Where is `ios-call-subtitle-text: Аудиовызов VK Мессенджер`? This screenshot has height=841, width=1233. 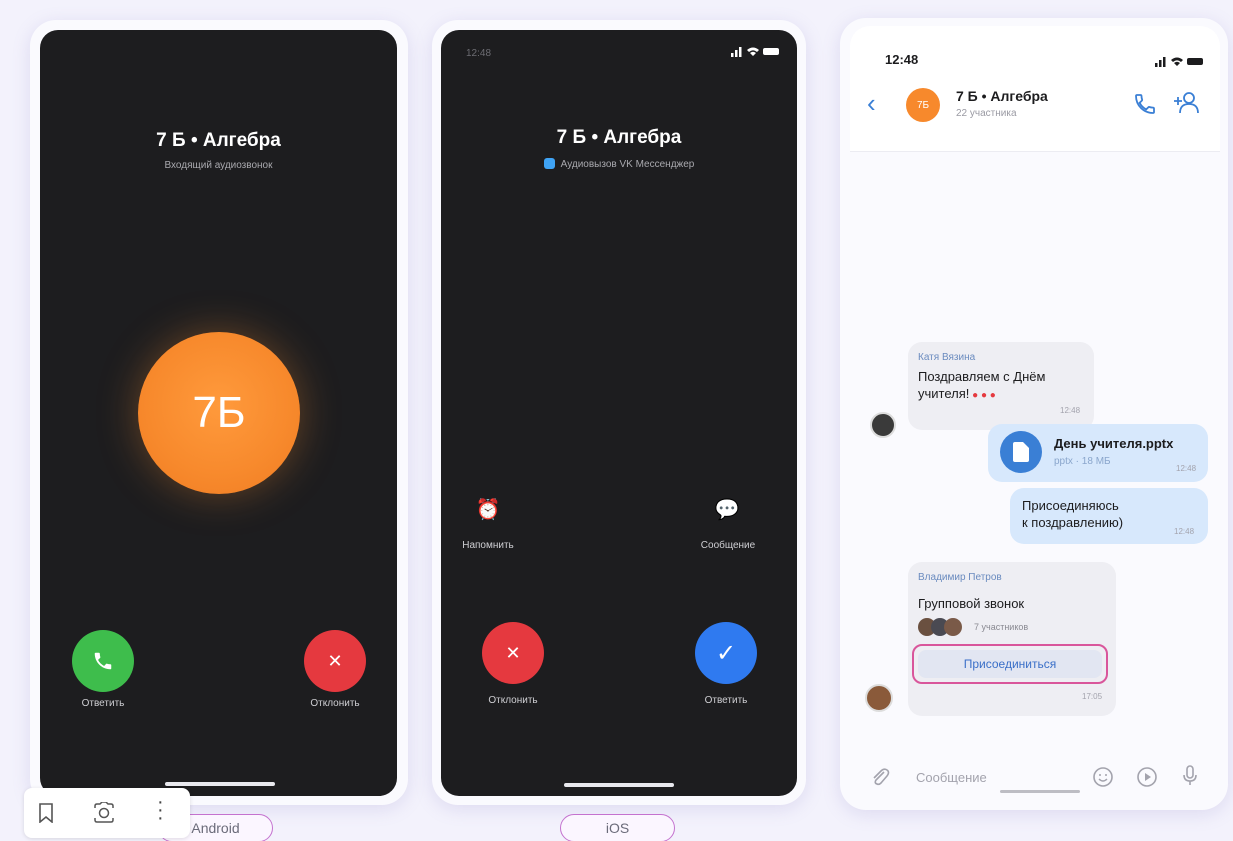 ios-call-subtitle-text: Аудиовызов VK Мессенджер is located at coordinates (627, 164).